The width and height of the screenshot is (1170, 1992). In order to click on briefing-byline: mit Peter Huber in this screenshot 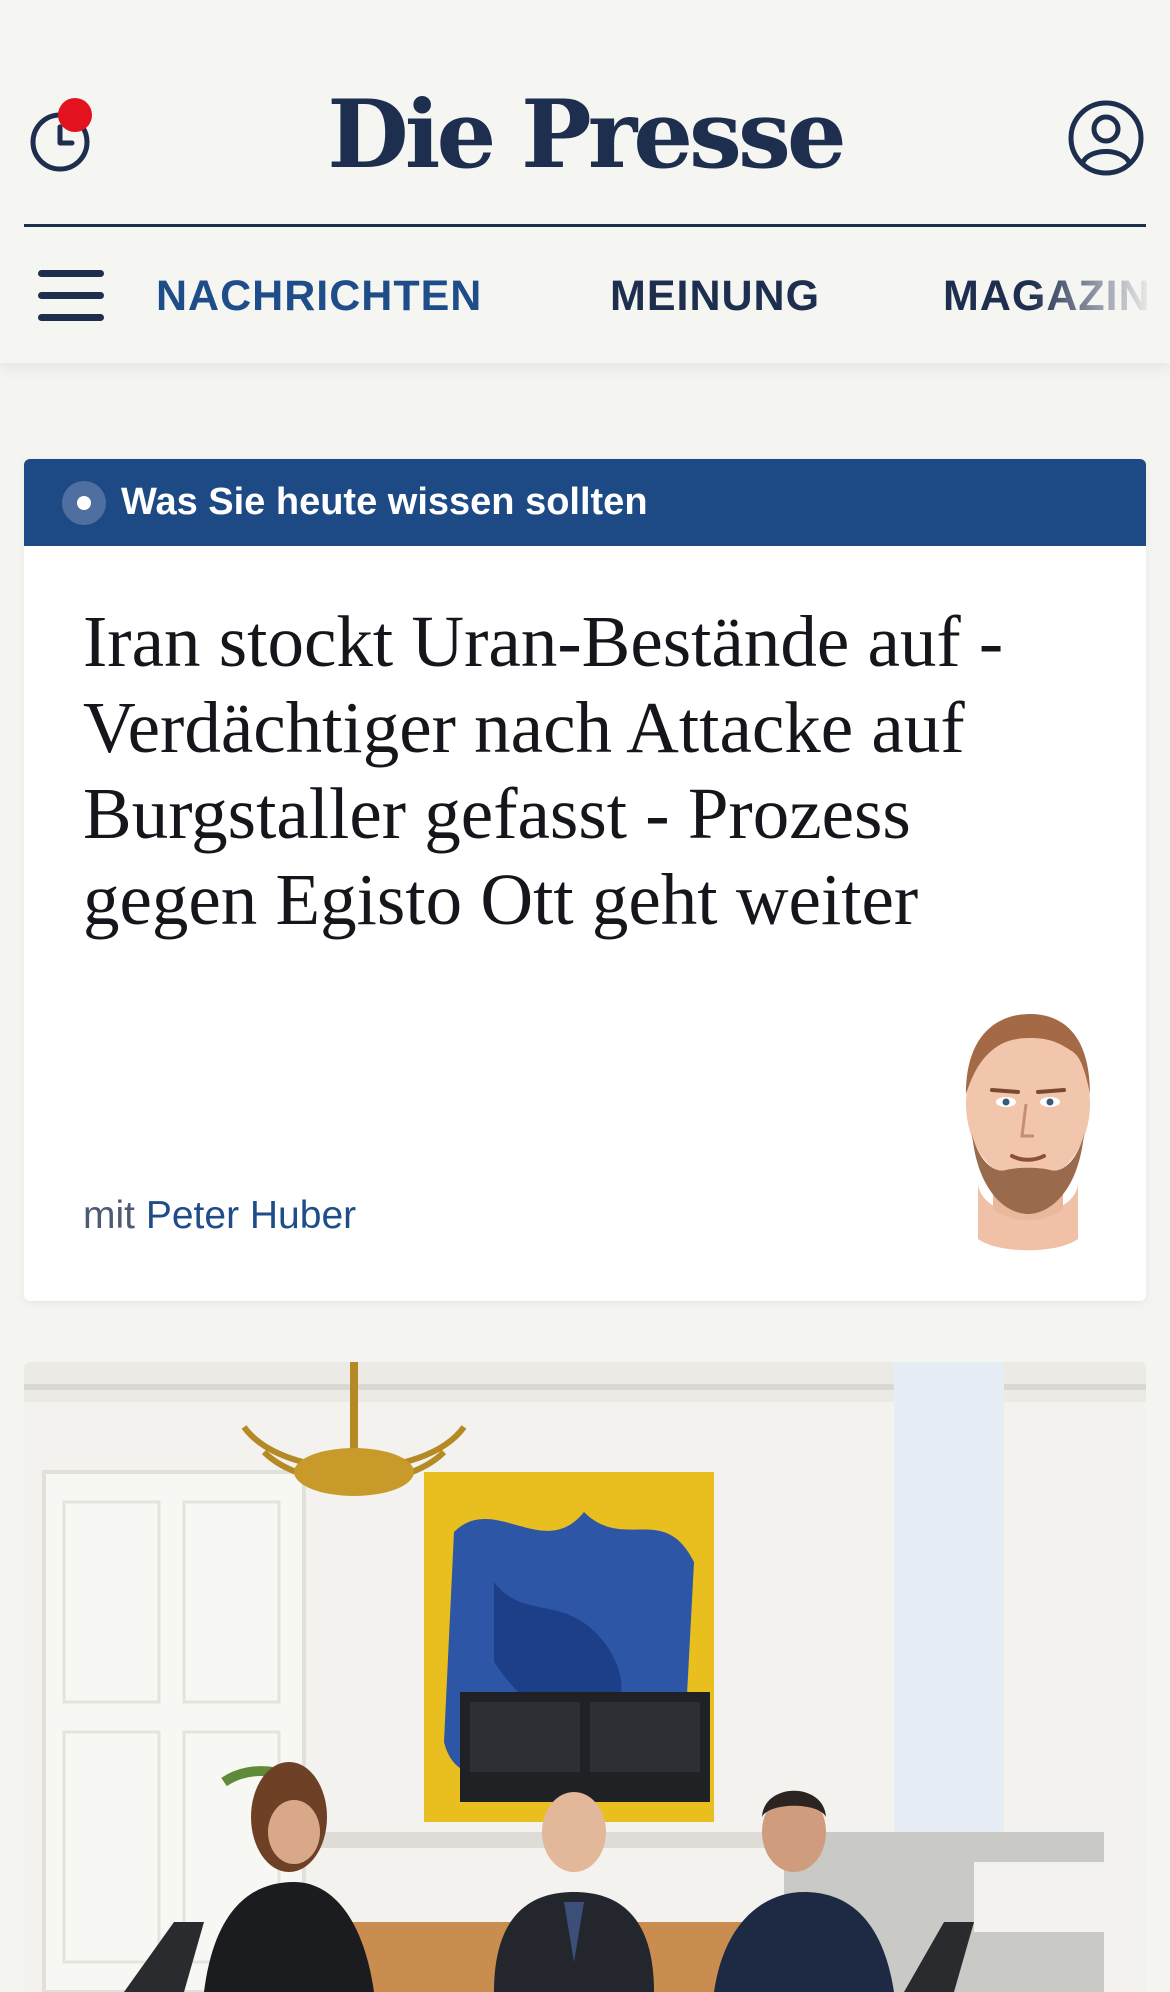, I will do `click(219, 1216)`.